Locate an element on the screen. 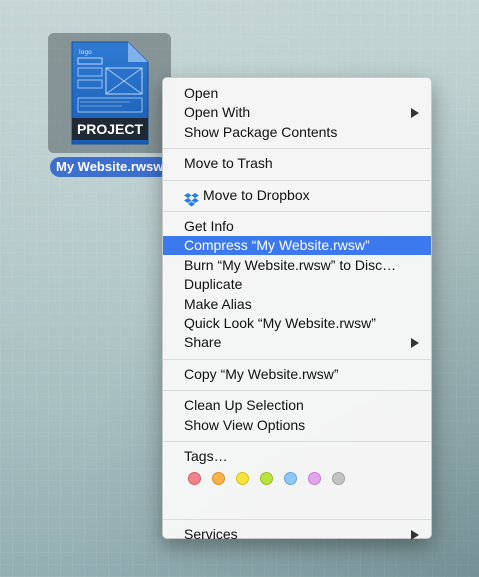  tag-color-red is located at coordinates (194, 478).